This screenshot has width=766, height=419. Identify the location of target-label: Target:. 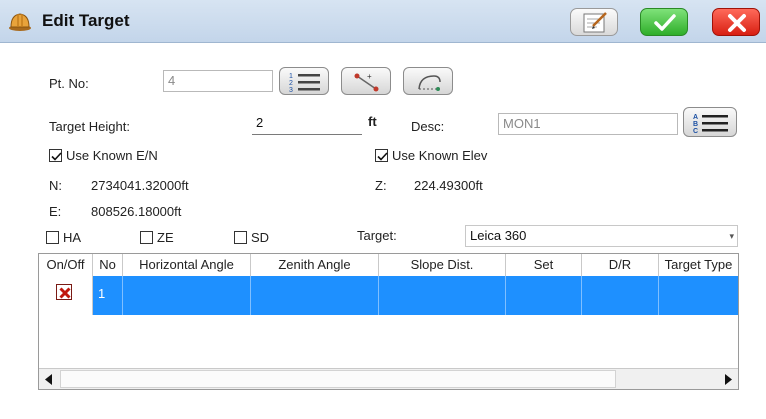
(377, 235).